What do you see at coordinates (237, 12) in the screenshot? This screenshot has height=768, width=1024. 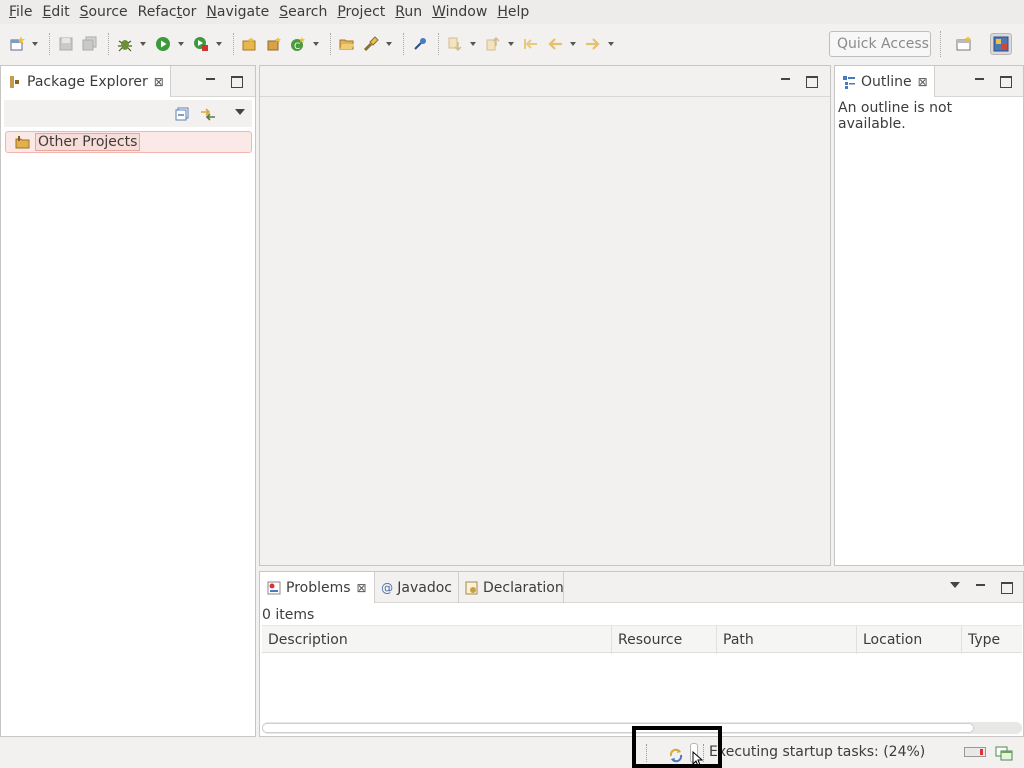 I see `menu-navigate: Navigate` at bounding box center [237, 12].